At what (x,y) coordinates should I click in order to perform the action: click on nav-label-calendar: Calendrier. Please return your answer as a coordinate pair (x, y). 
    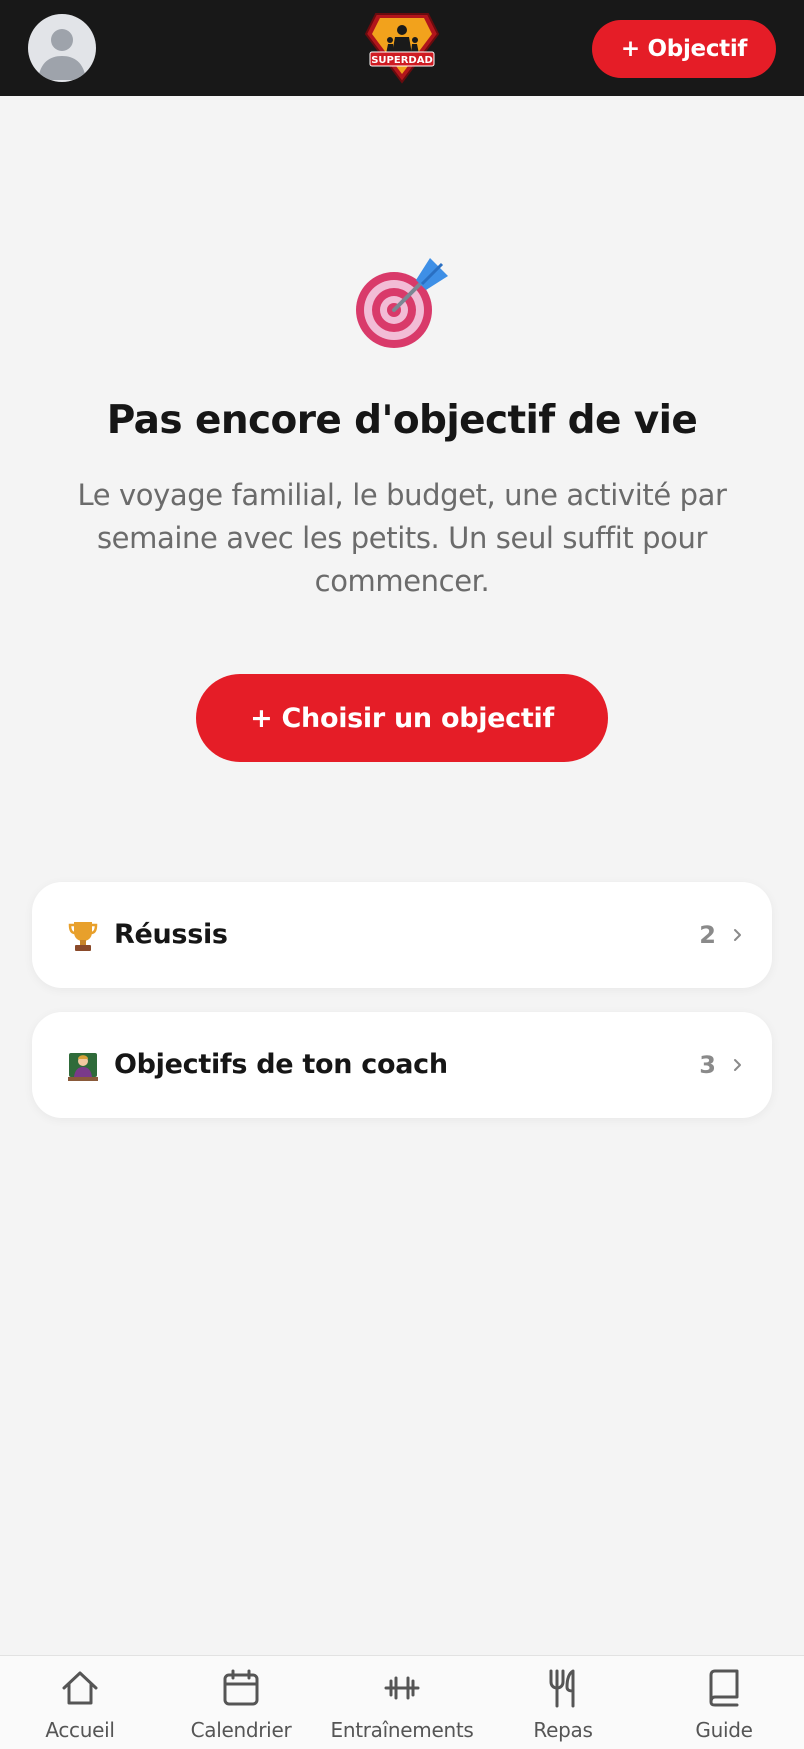
    Looking at the image, I should click on (241, 1730).